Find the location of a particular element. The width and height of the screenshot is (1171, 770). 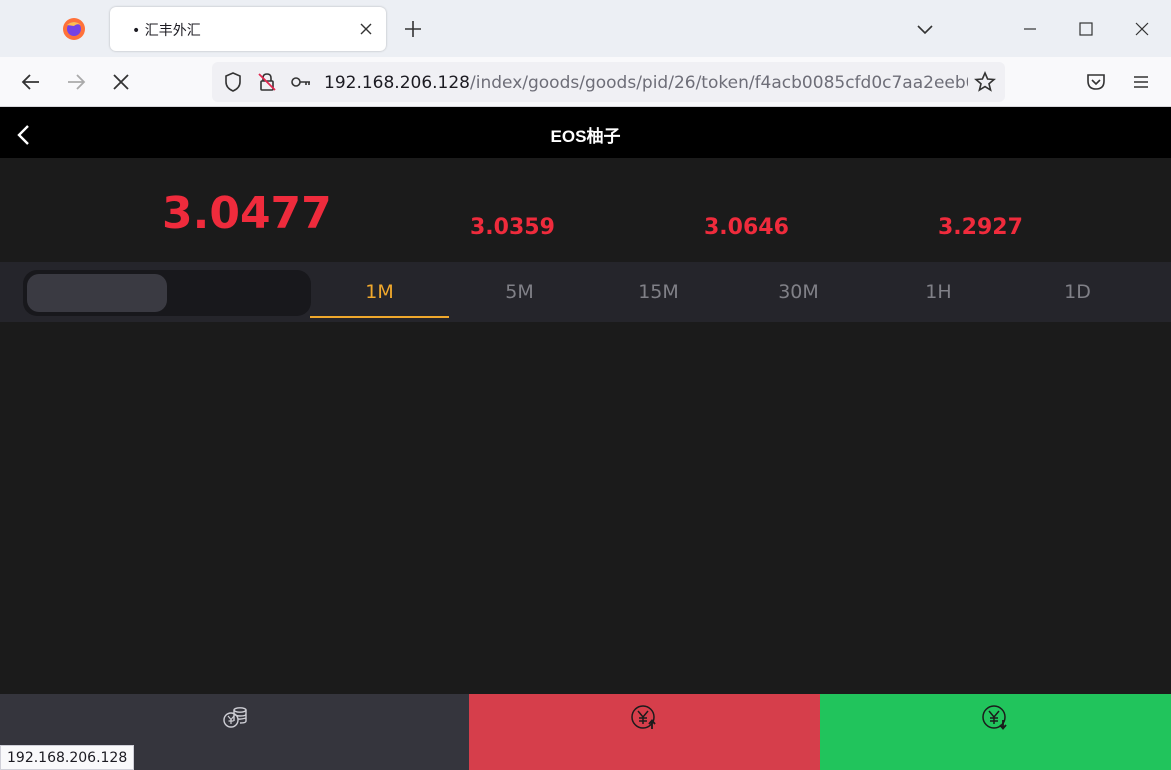

browser-tab-bar: • 汇丰外汇 is located at coordinates (585, 28).